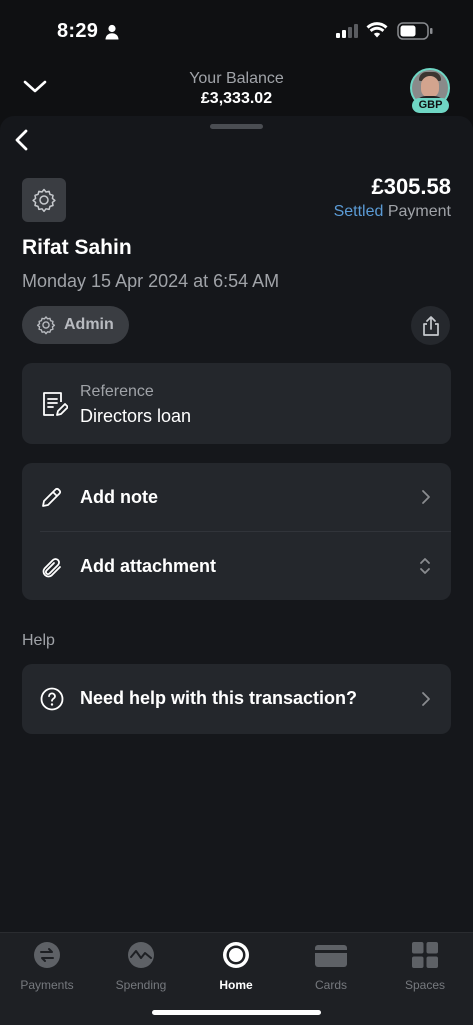 Image resolution: width=473 pixels, height=1025 pixels. I want to click on reference-value: Directors loan, so click(136, 416).